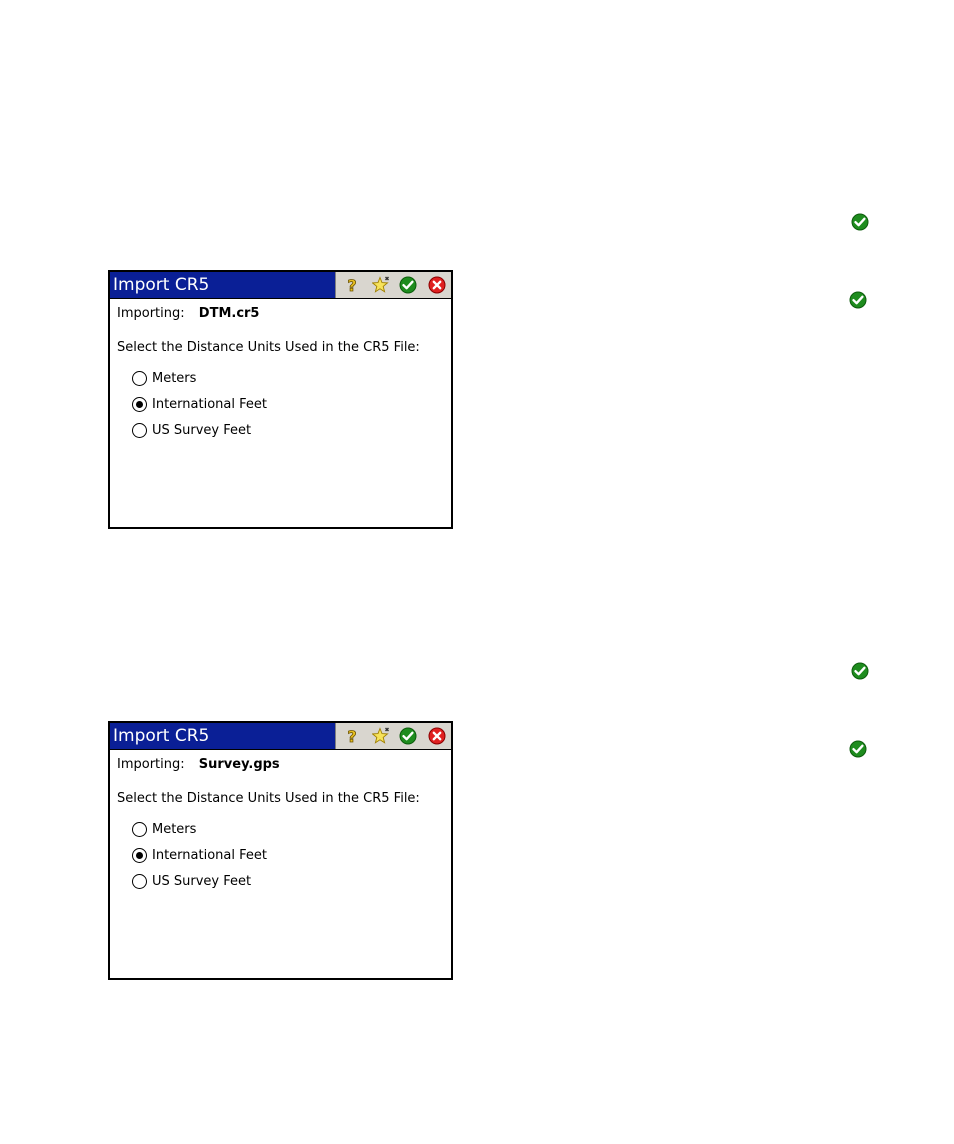 This screenshot has width=954, height=1144. I want to click on importing-row: Importing: Survey.gps, so click(198, 764).